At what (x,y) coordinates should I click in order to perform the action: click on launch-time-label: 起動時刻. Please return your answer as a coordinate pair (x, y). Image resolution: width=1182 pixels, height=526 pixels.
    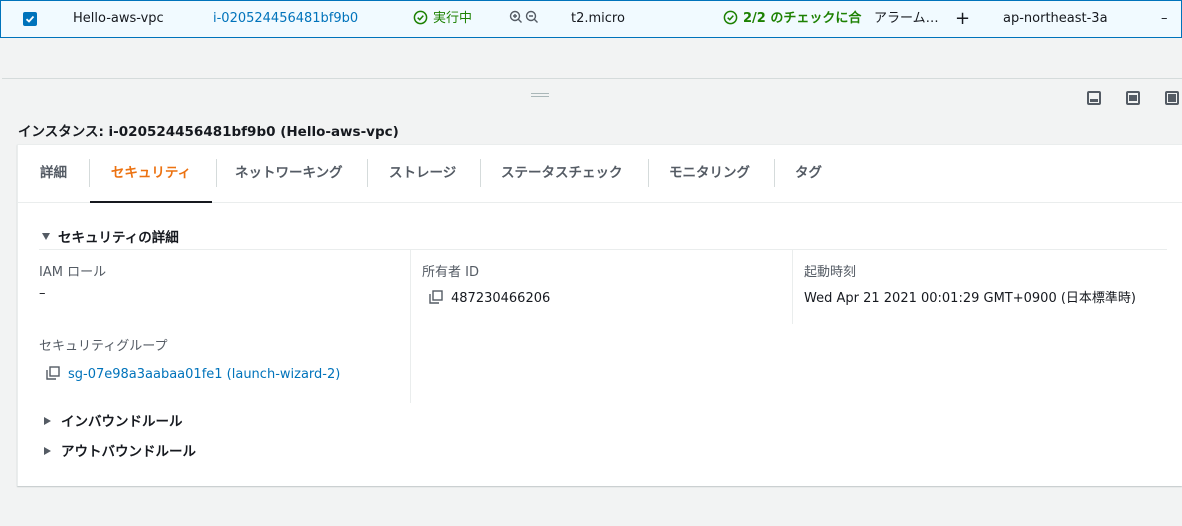
    Looking at the image, I should click on (830, 272).